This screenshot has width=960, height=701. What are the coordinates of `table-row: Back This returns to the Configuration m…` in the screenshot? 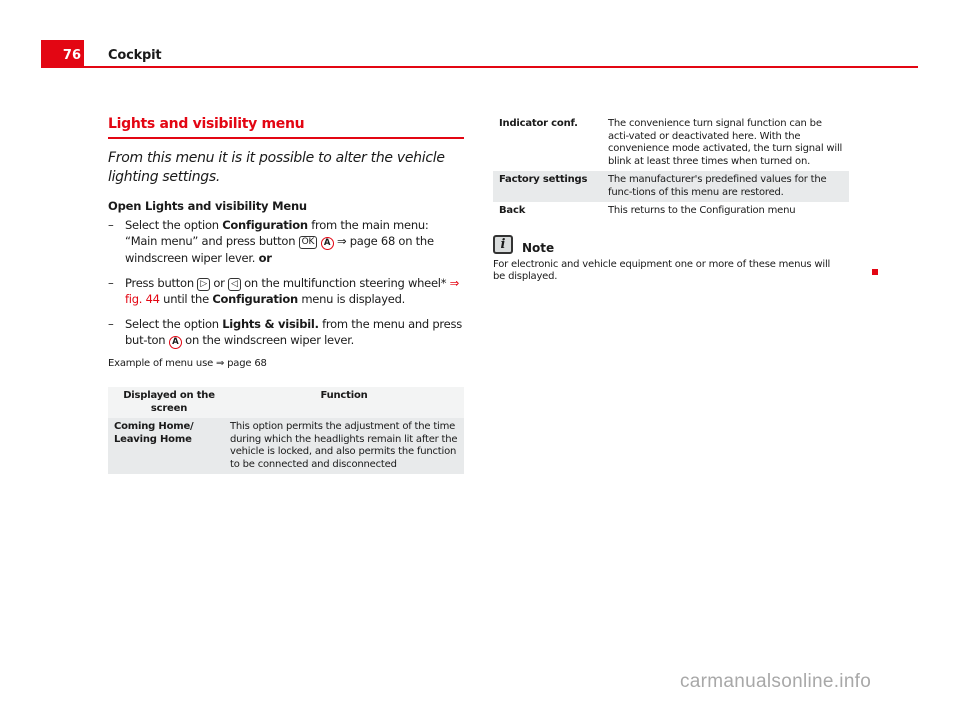 It's located at (671, 211).